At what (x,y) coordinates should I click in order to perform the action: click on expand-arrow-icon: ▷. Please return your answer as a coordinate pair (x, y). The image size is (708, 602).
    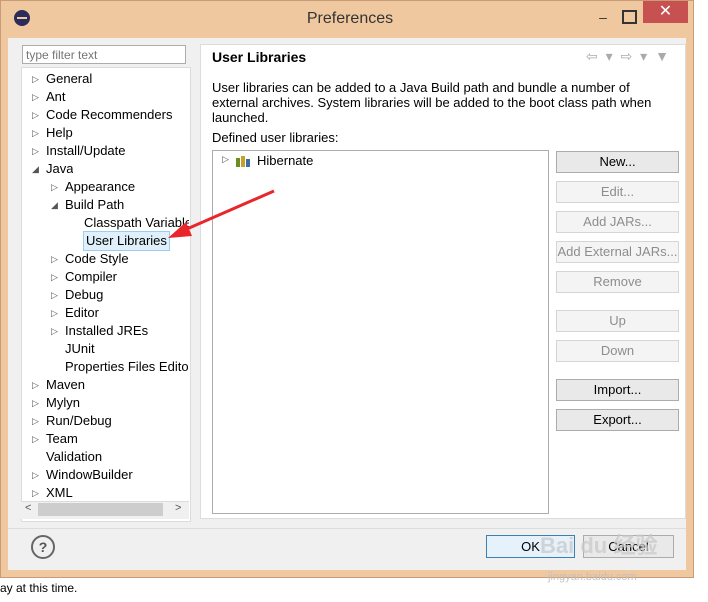
    Looking at the image, I should click on (225, 159).